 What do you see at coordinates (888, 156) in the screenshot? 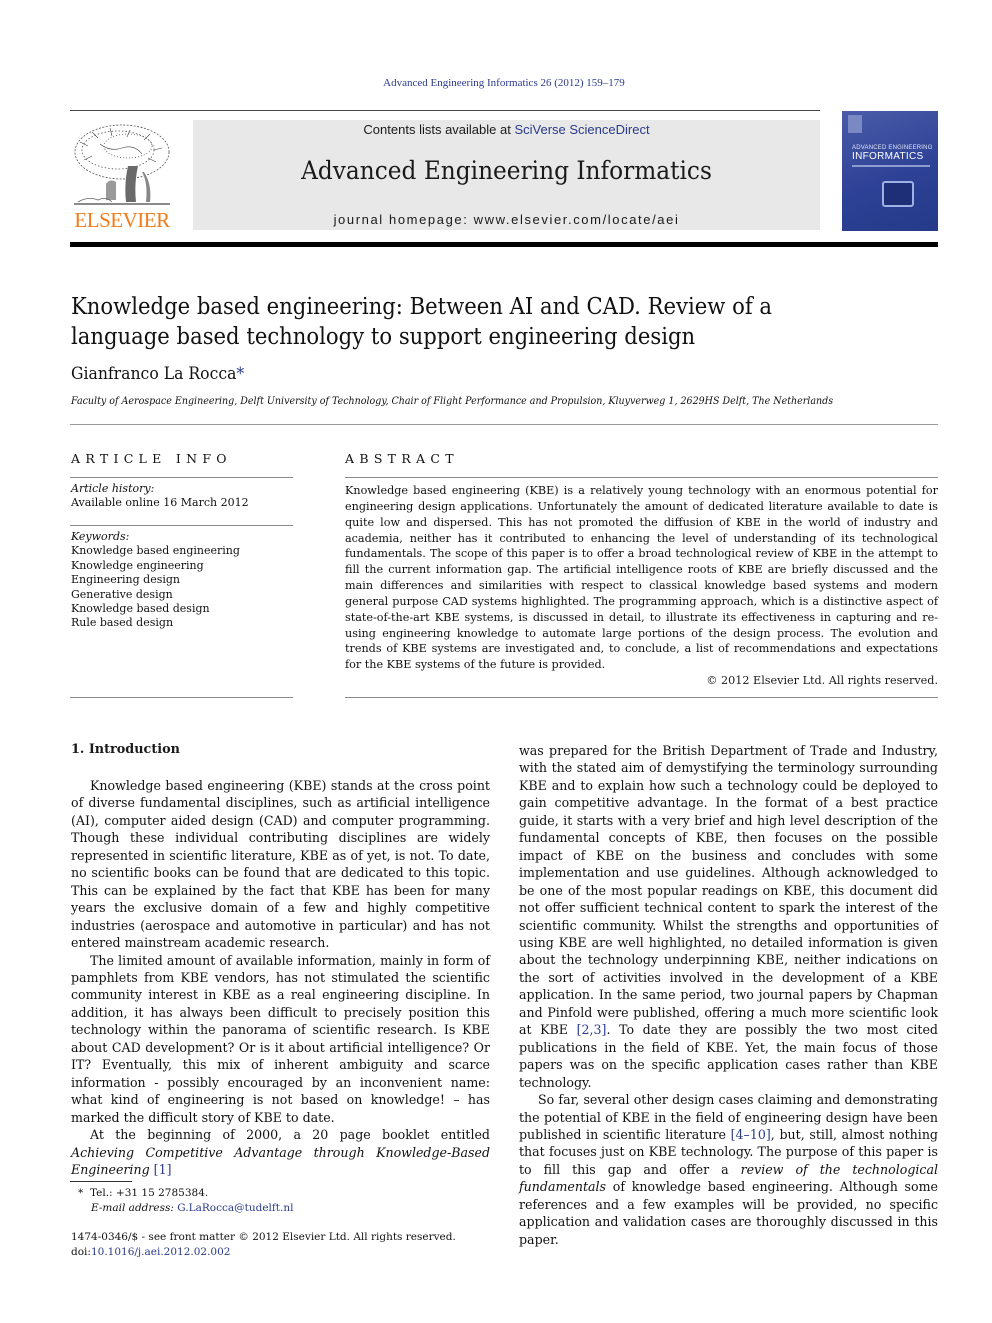
I see `cover-title: INFORMATICS` at bounding box center [888, 156].